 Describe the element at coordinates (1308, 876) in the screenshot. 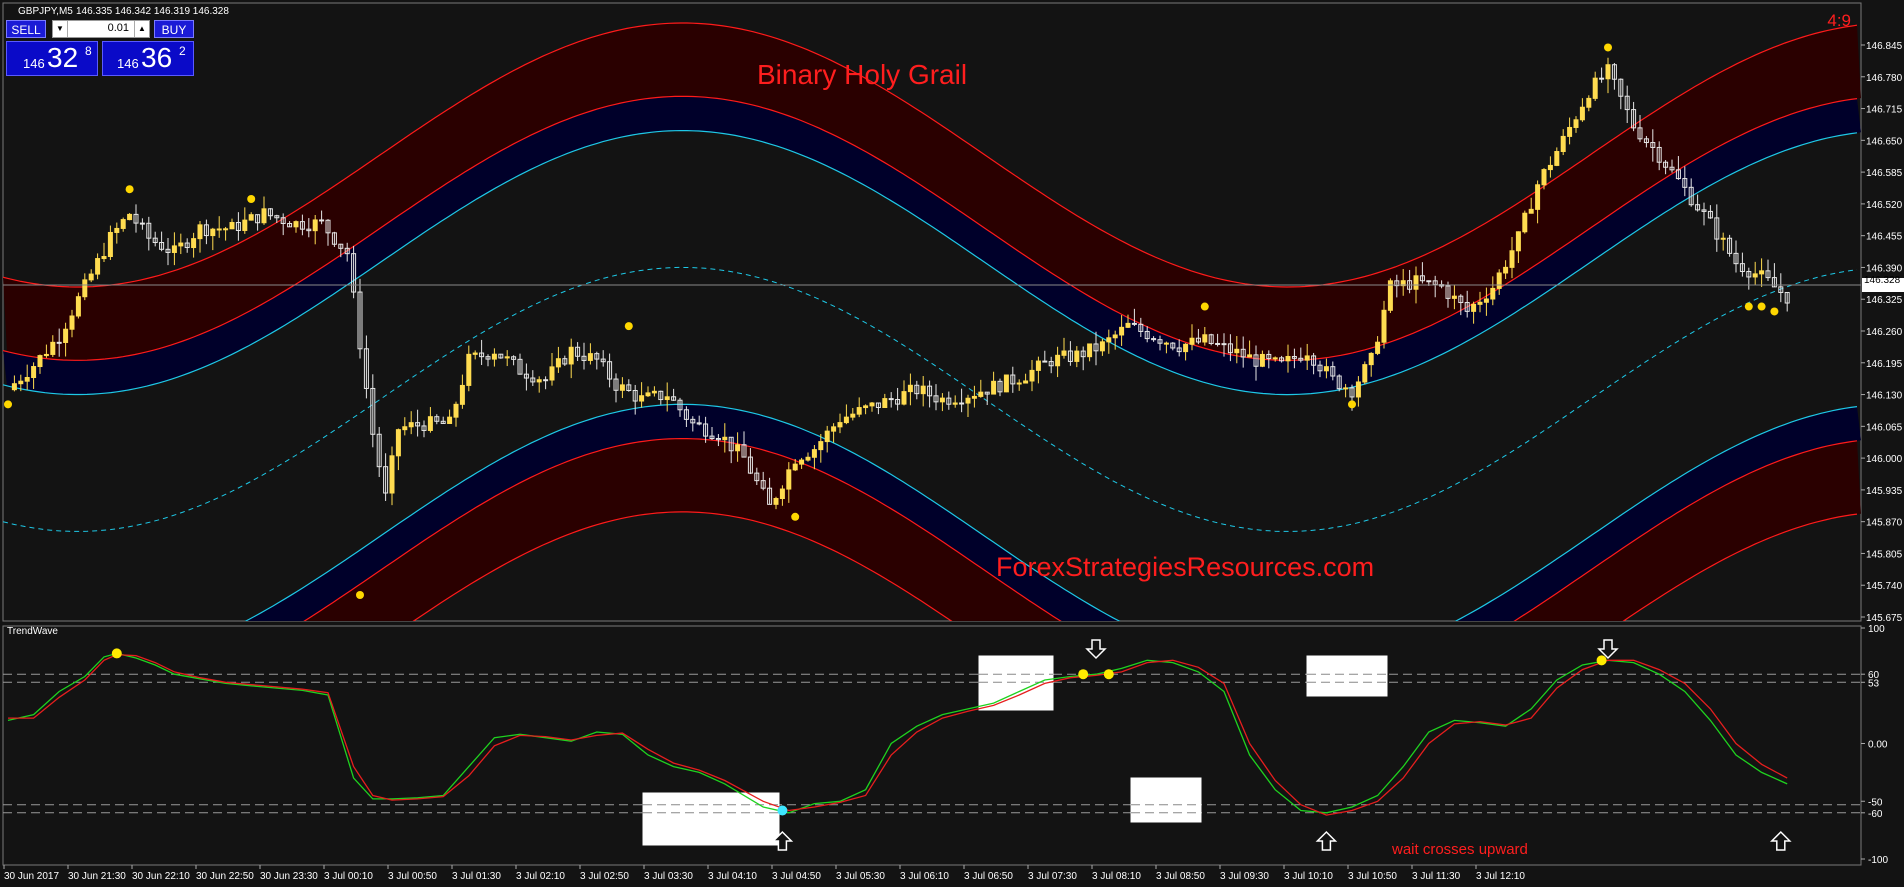

I see `time-tick-label: 3 Jul 10:10` at that location.